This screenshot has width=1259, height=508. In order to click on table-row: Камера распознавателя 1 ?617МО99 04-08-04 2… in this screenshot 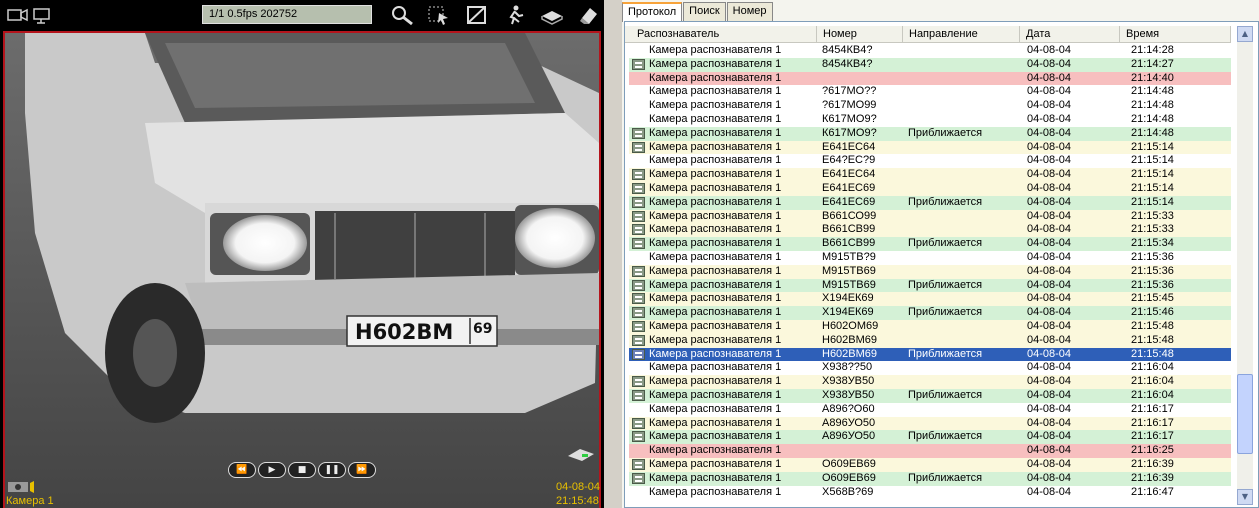, I will do `click(930, 106)`.